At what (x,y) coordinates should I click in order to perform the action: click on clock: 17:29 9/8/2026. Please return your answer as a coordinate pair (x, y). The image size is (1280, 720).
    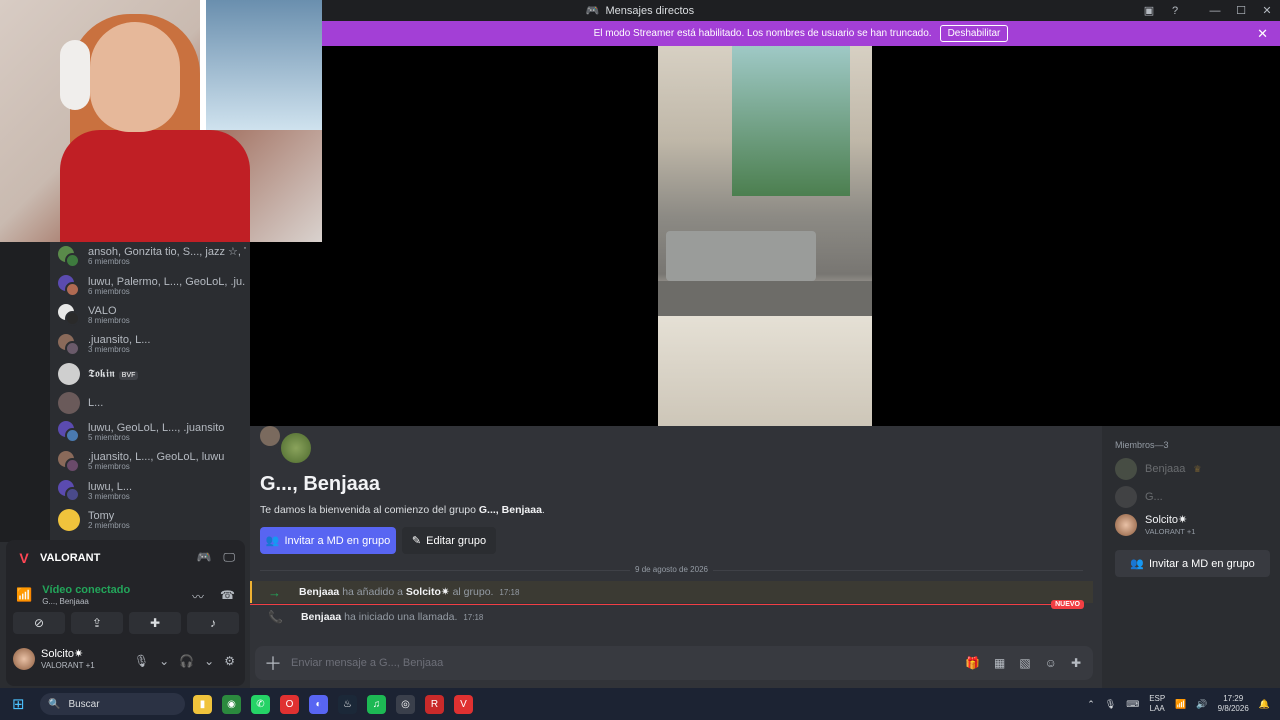
    Looking at the image, I should click on (1233, 703).